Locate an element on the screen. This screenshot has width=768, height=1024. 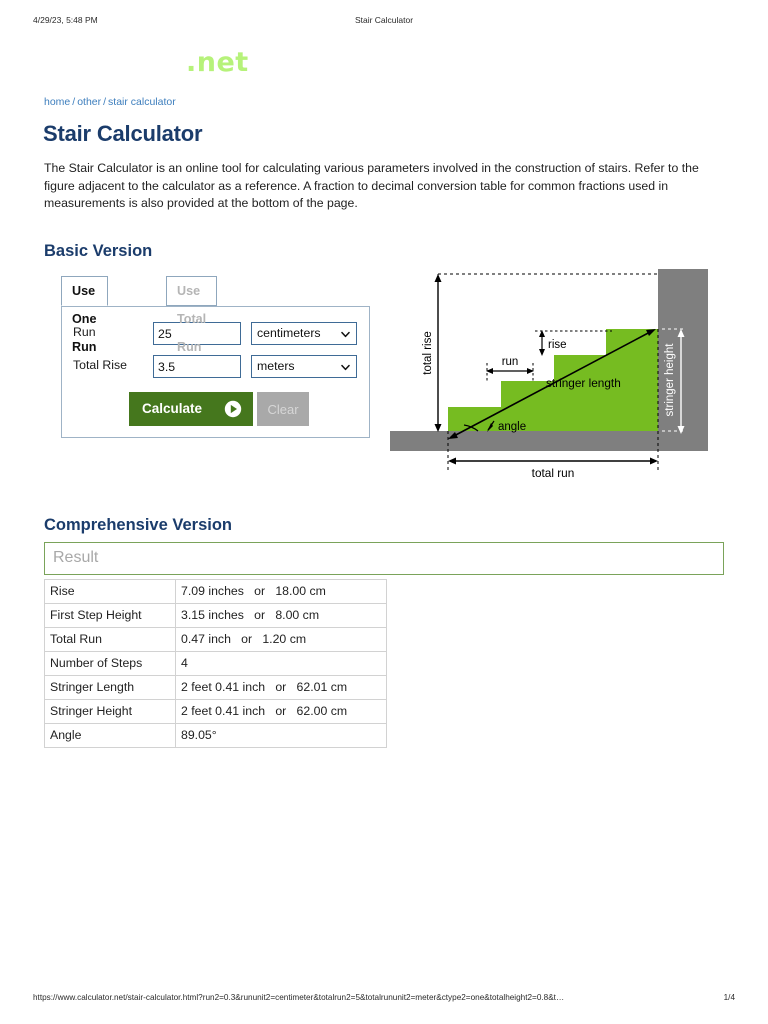
result-value: 0.47 inch or 1.20 cm is located at coordinates (281, 639).